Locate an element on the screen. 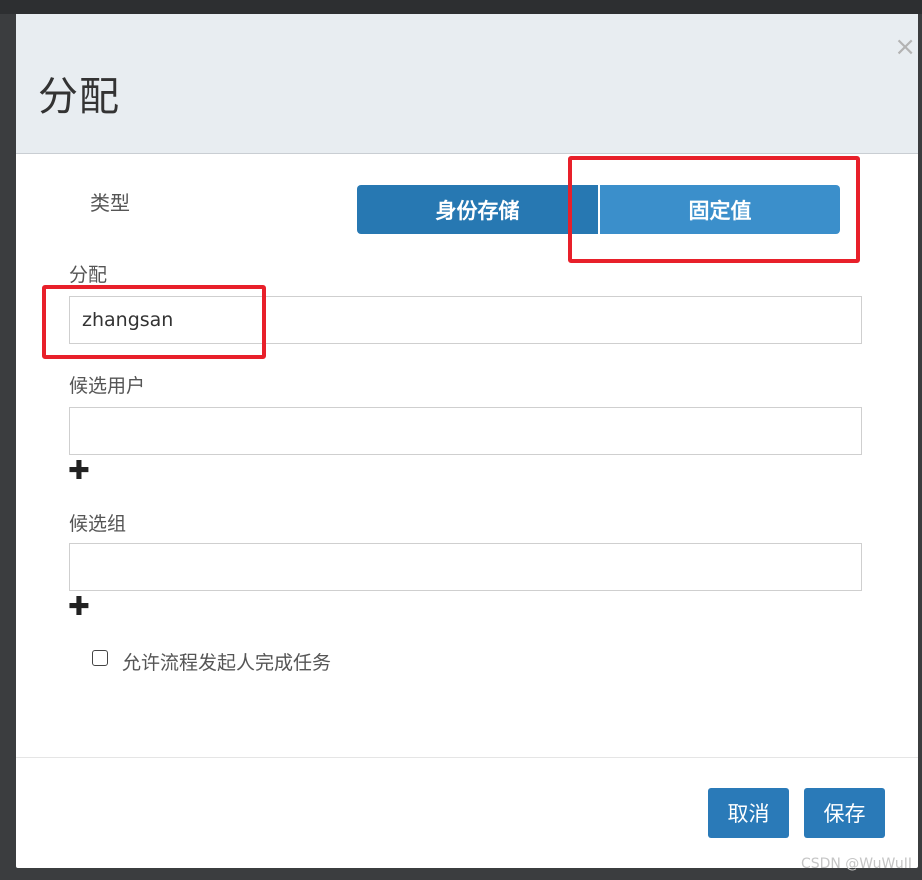 The image size is (922, 880). fixed-value-toggle: 固定值 is located at coordinates (719, 209).